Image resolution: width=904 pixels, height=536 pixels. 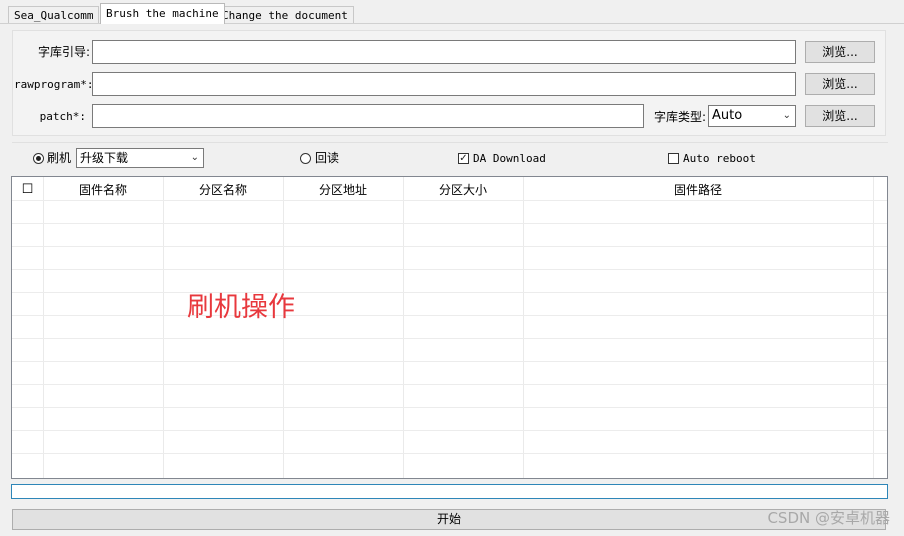 I want to click on column-header-firmware-path: 固件路径, so click(x=698, y=191).